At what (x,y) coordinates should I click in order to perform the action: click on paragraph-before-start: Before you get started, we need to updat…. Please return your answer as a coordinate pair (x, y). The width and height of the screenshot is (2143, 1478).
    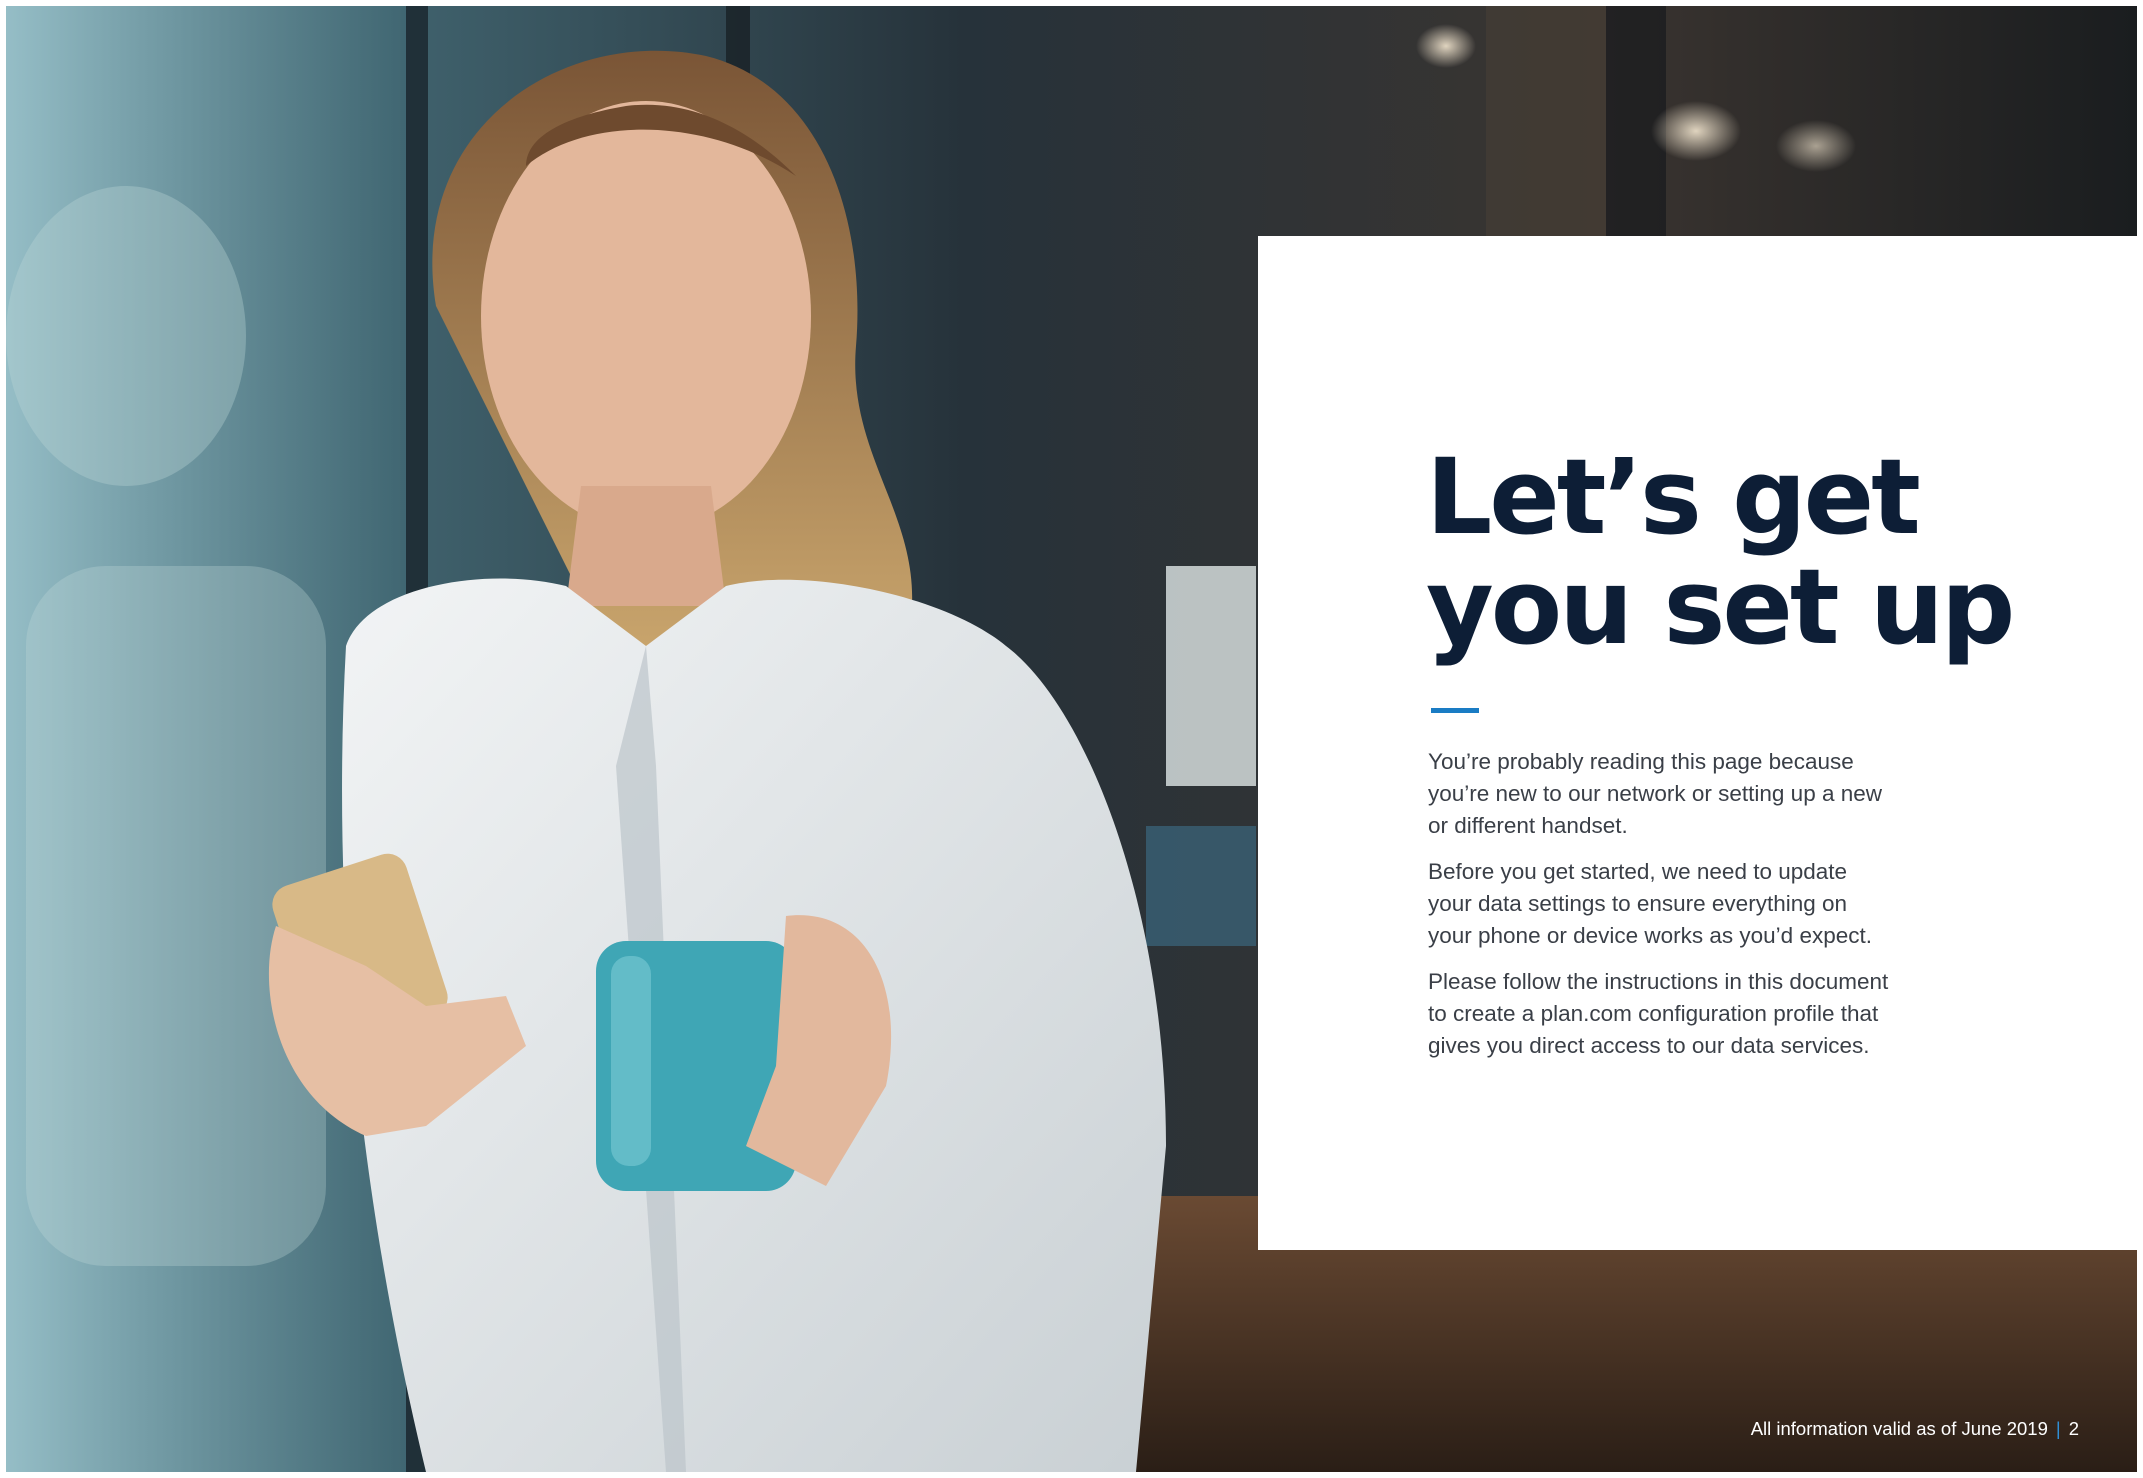
    Looking at the image, I should click on (1688, 904).